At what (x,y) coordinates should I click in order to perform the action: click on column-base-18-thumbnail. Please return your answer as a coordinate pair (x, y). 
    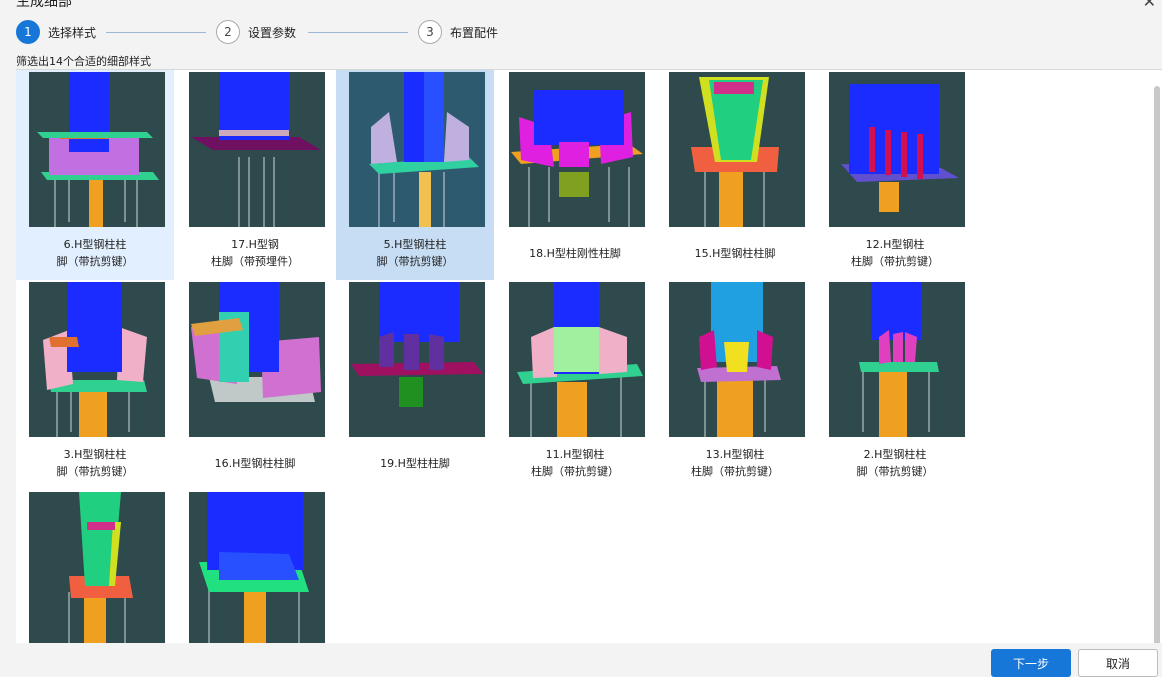
    Looking at the image, I should click on (577, 149).